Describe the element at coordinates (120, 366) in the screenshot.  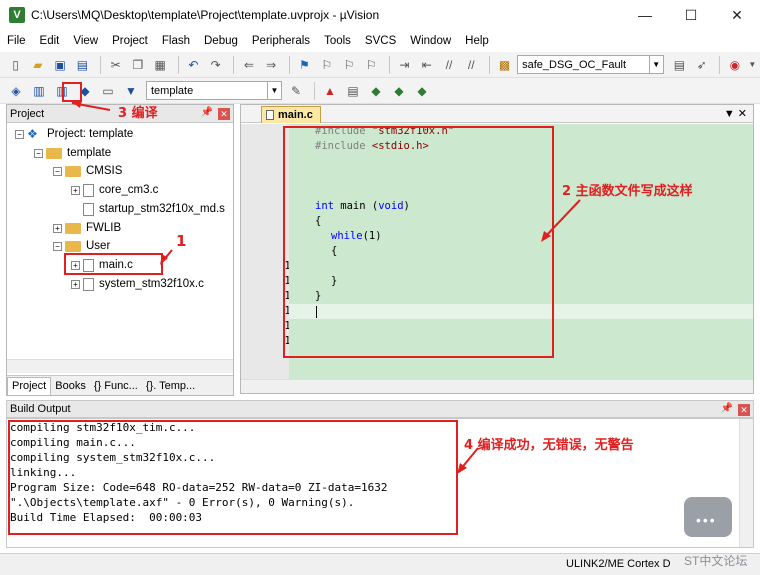
I see `project-horizontal-scrollbar` at that location.